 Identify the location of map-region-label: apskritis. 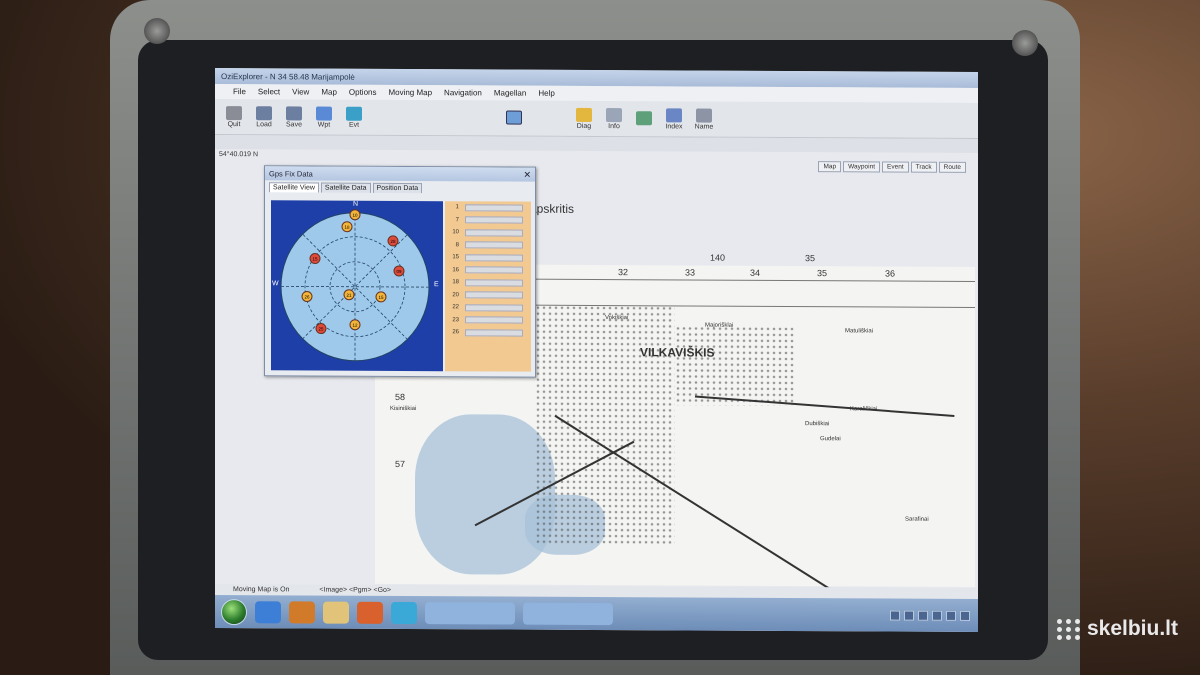
(552, 208).